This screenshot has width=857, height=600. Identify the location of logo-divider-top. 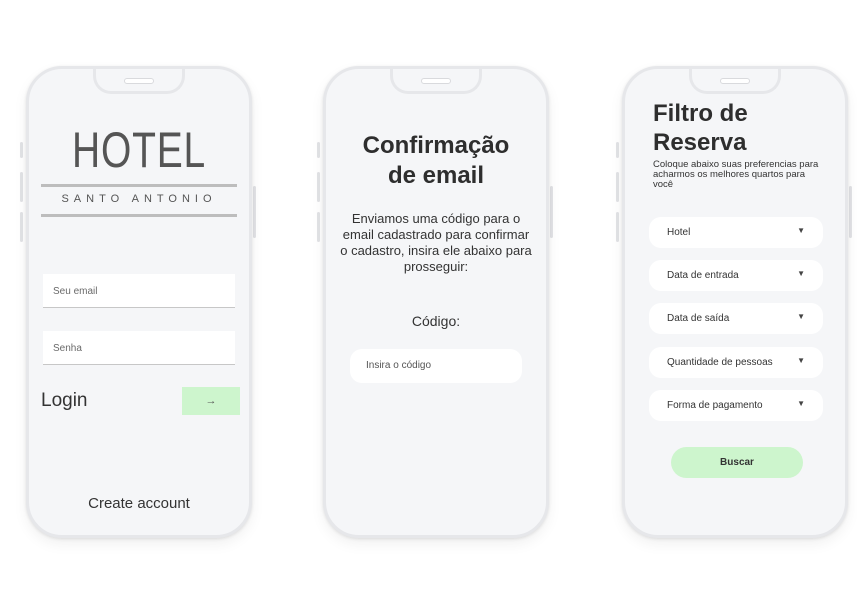
(139, 185).